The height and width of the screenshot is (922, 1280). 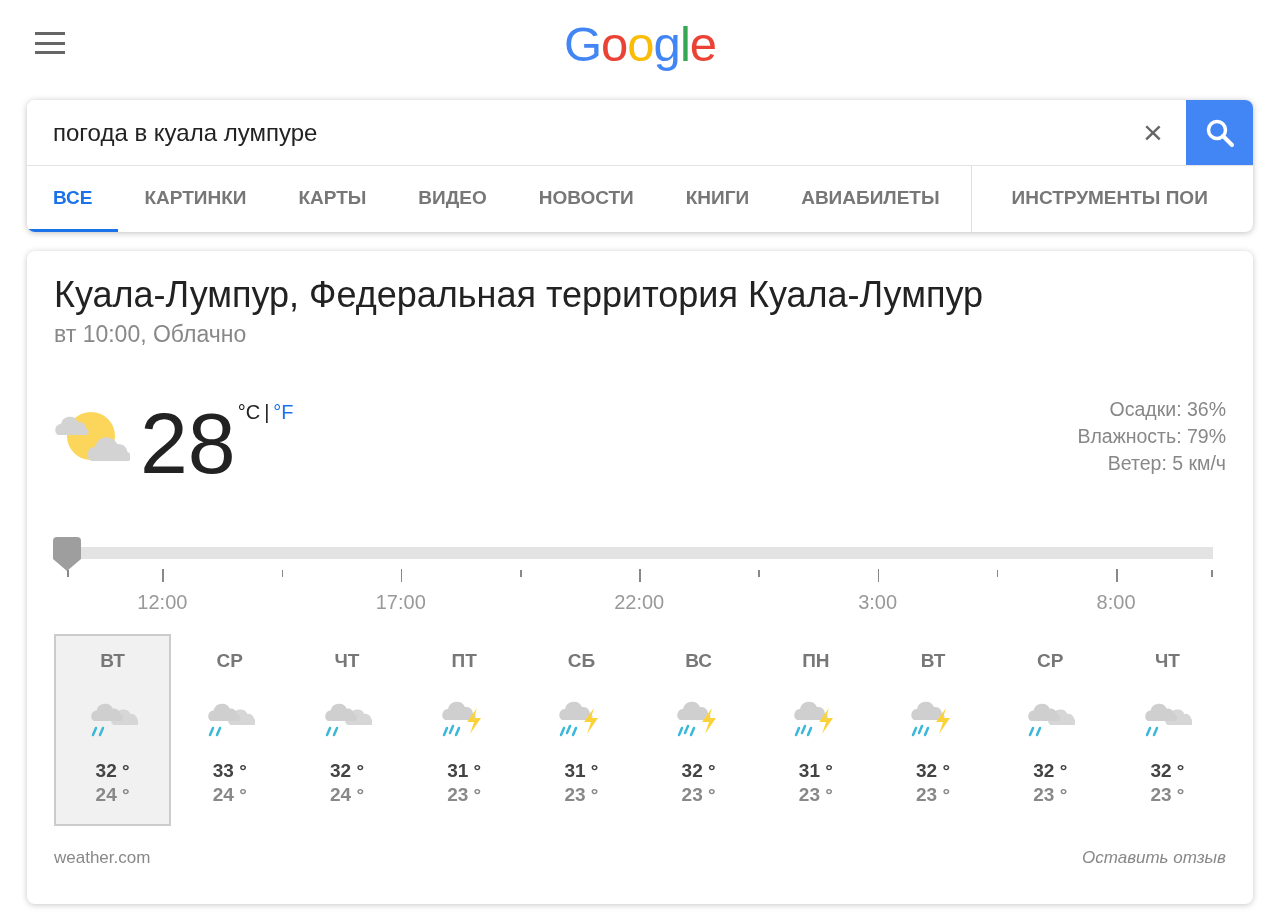 What do you see at coordinates (573, 132) in the screenshot?
I see `search-field: погода в куала лумпуре` at bounding box center [573, 132].